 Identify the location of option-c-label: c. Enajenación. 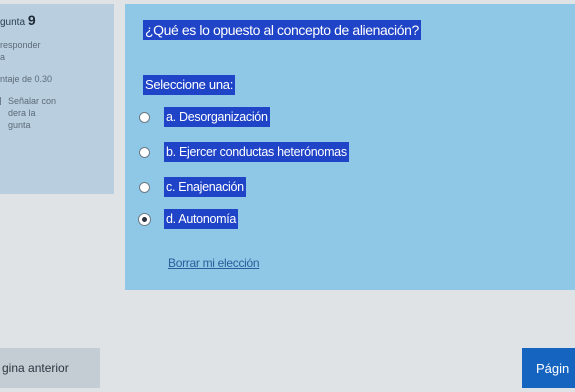
(205, 187).